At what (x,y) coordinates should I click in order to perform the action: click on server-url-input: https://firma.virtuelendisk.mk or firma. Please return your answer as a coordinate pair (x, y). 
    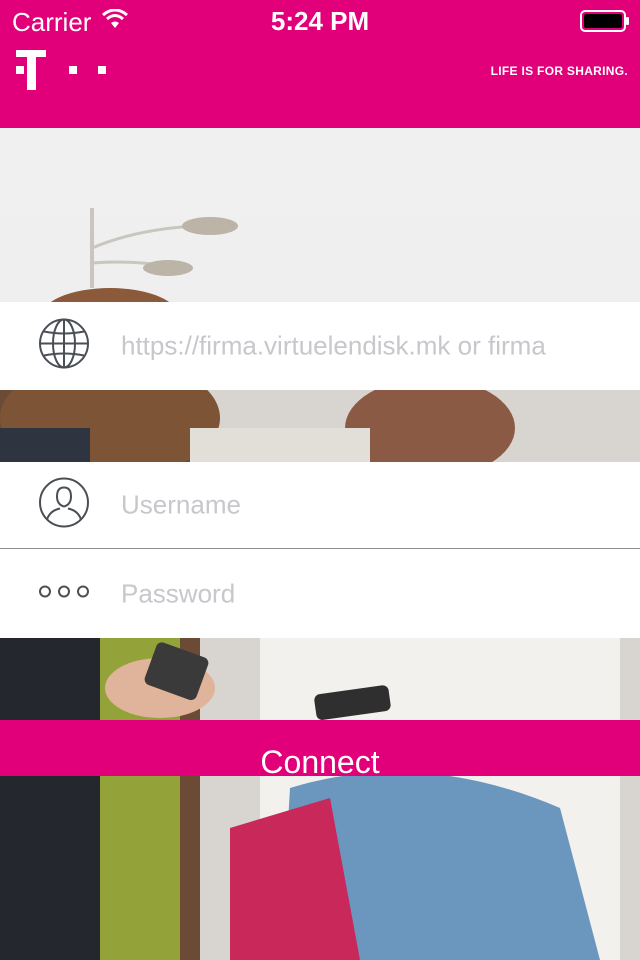
    Looking at the image, I should click on (371, 346).